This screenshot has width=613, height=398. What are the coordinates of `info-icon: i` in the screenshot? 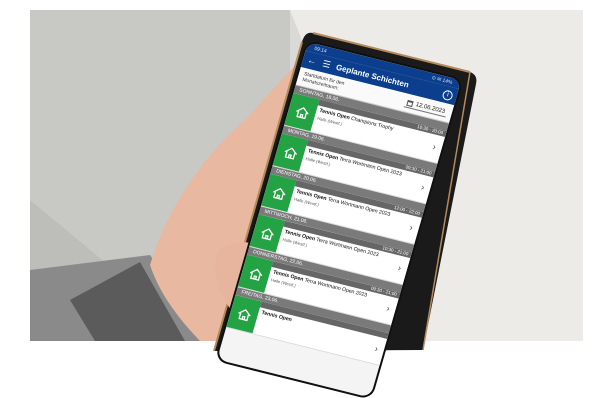 It's located at (447, 94).